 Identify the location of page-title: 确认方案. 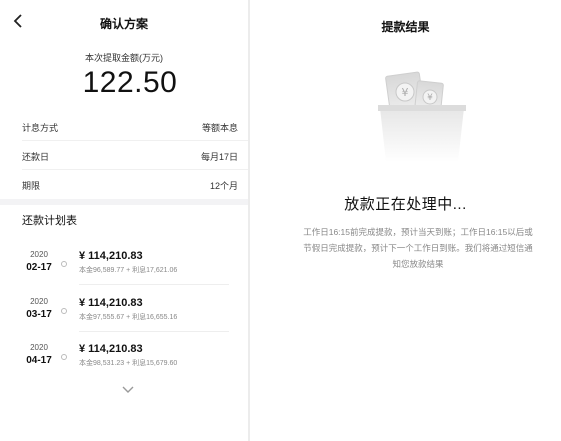
(123, 24).